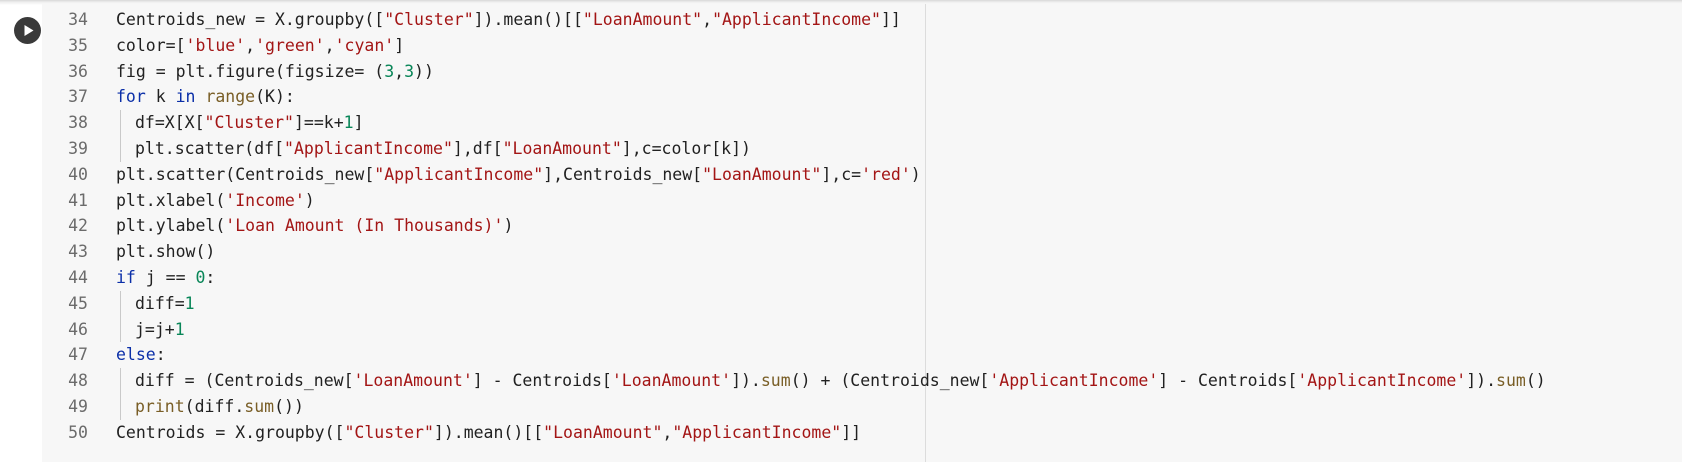  What do you see at coordinates (160, 406) in the screenshot?
I see `code-token: print` at bounding box center [160, 406].